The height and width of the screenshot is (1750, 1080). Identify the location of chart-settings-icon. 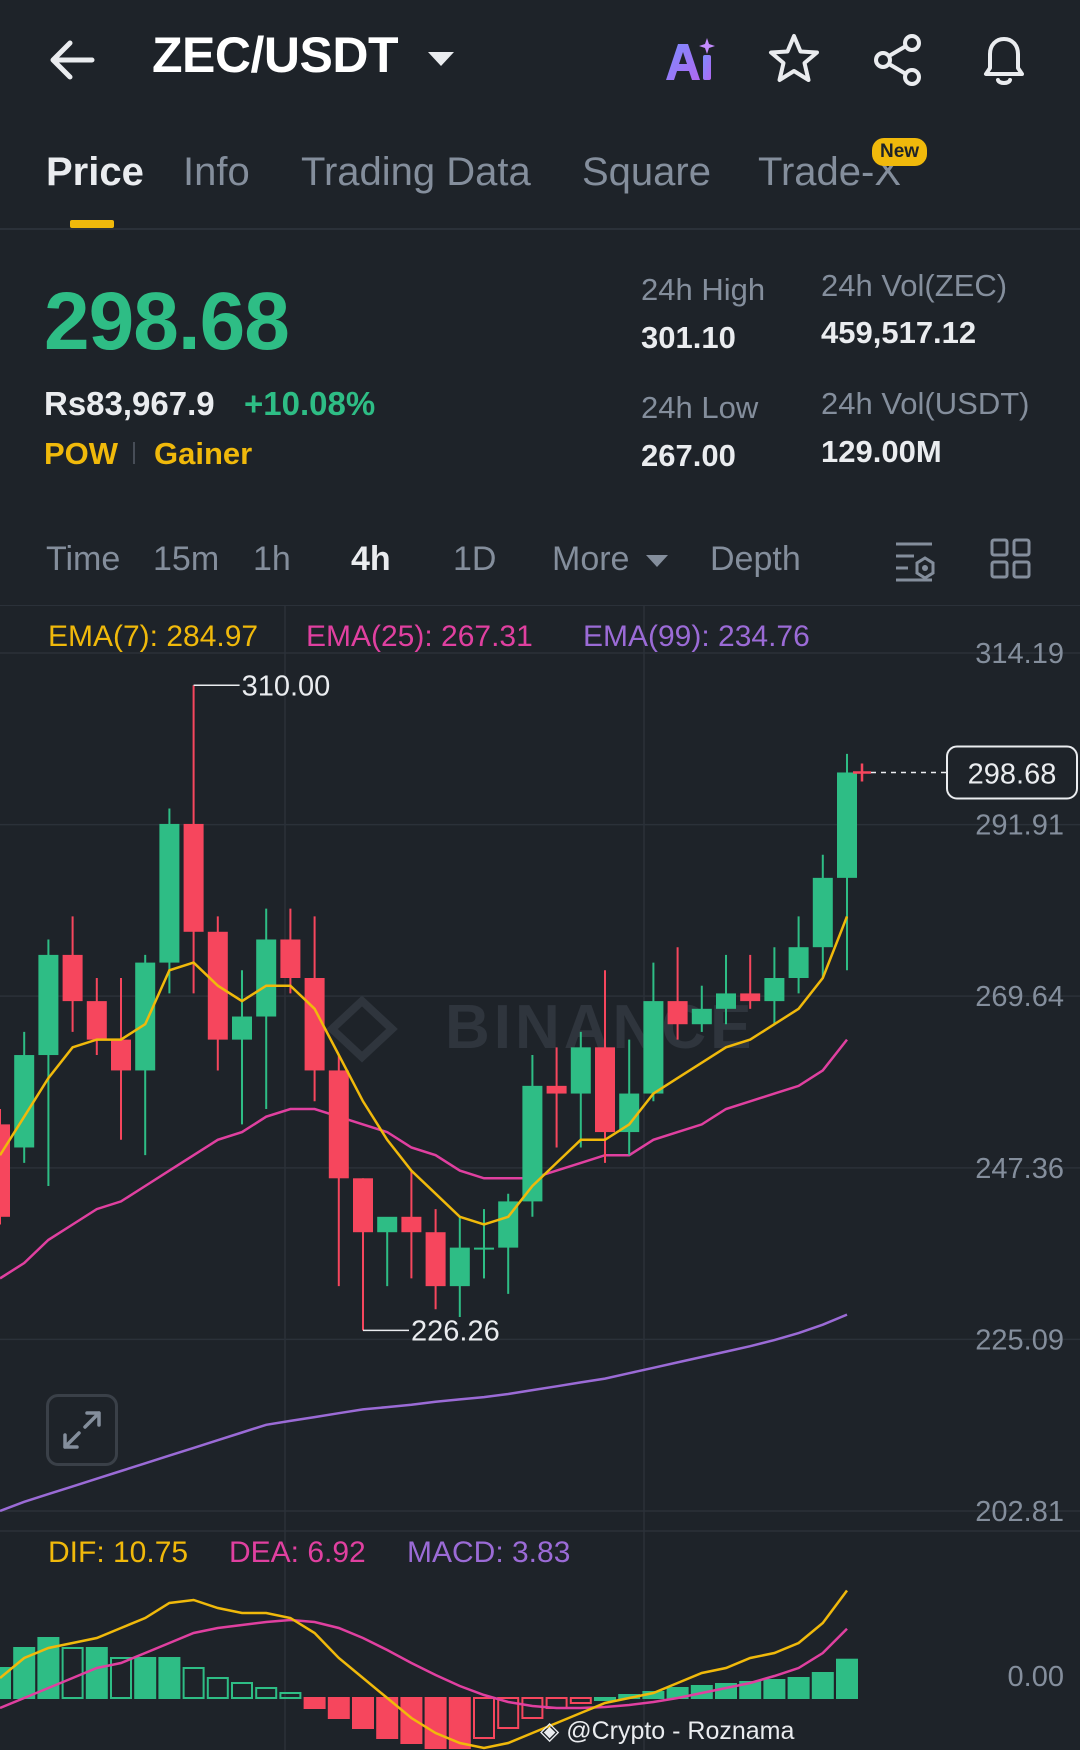
(917, 561).